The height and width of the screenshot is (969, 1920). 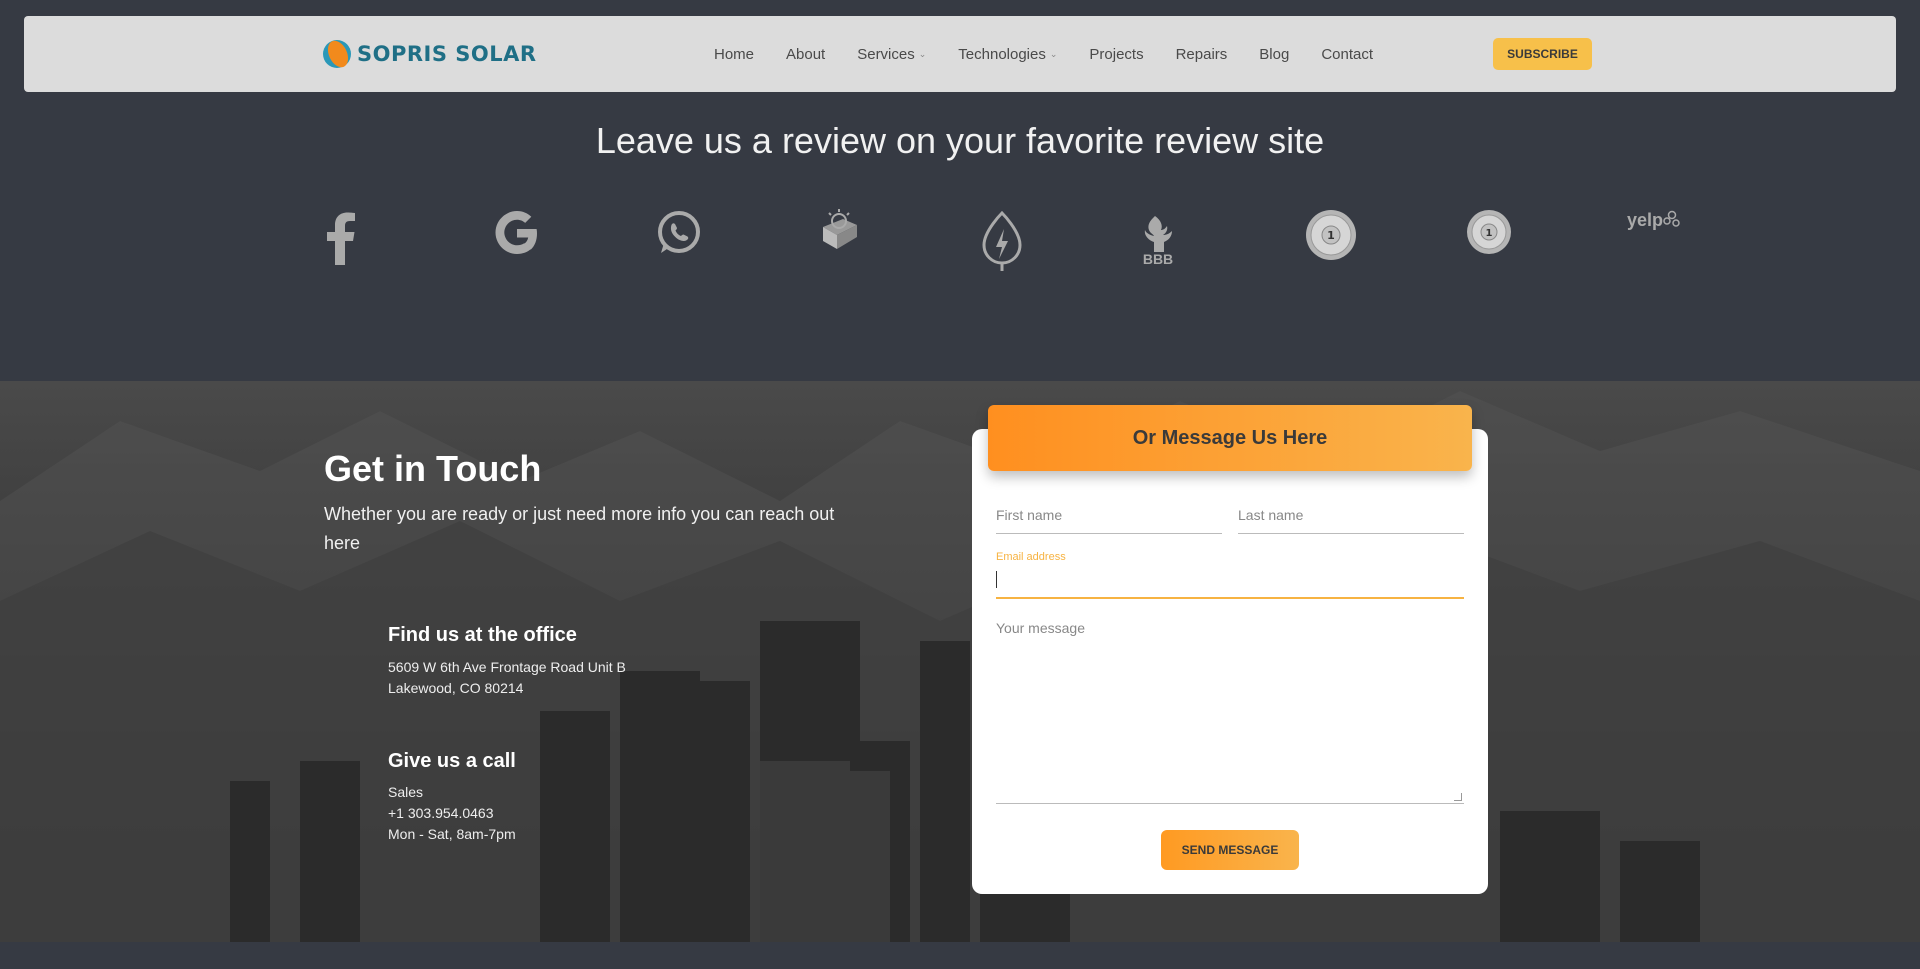 What do you see at coordinates (960, 955) in the screenshot?
I see `footer-strip` at bounding box center [960, 955].